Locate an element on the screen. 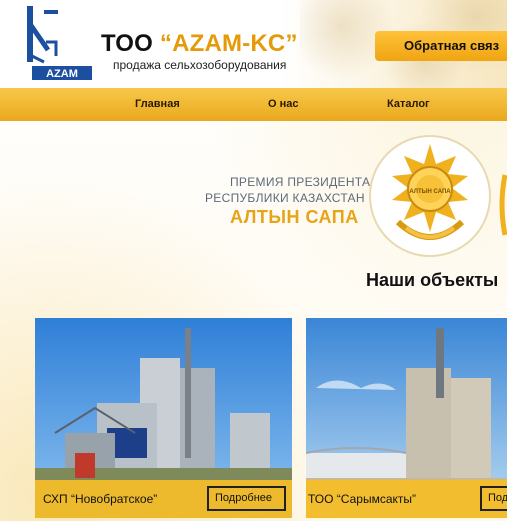  objects-section-title: Наши объекты is located at coordinates (432, 280).